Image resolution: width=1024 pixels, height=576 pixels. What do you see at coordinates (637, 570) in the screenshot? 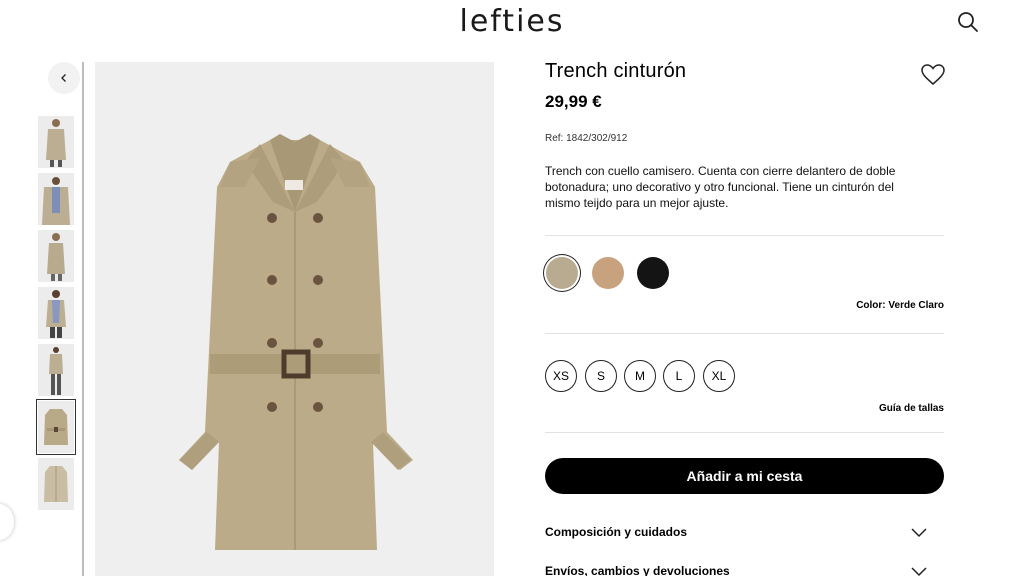
I see `accordion-label: Envíos, cambios y devoluciones` at bounding box center [637, 570].